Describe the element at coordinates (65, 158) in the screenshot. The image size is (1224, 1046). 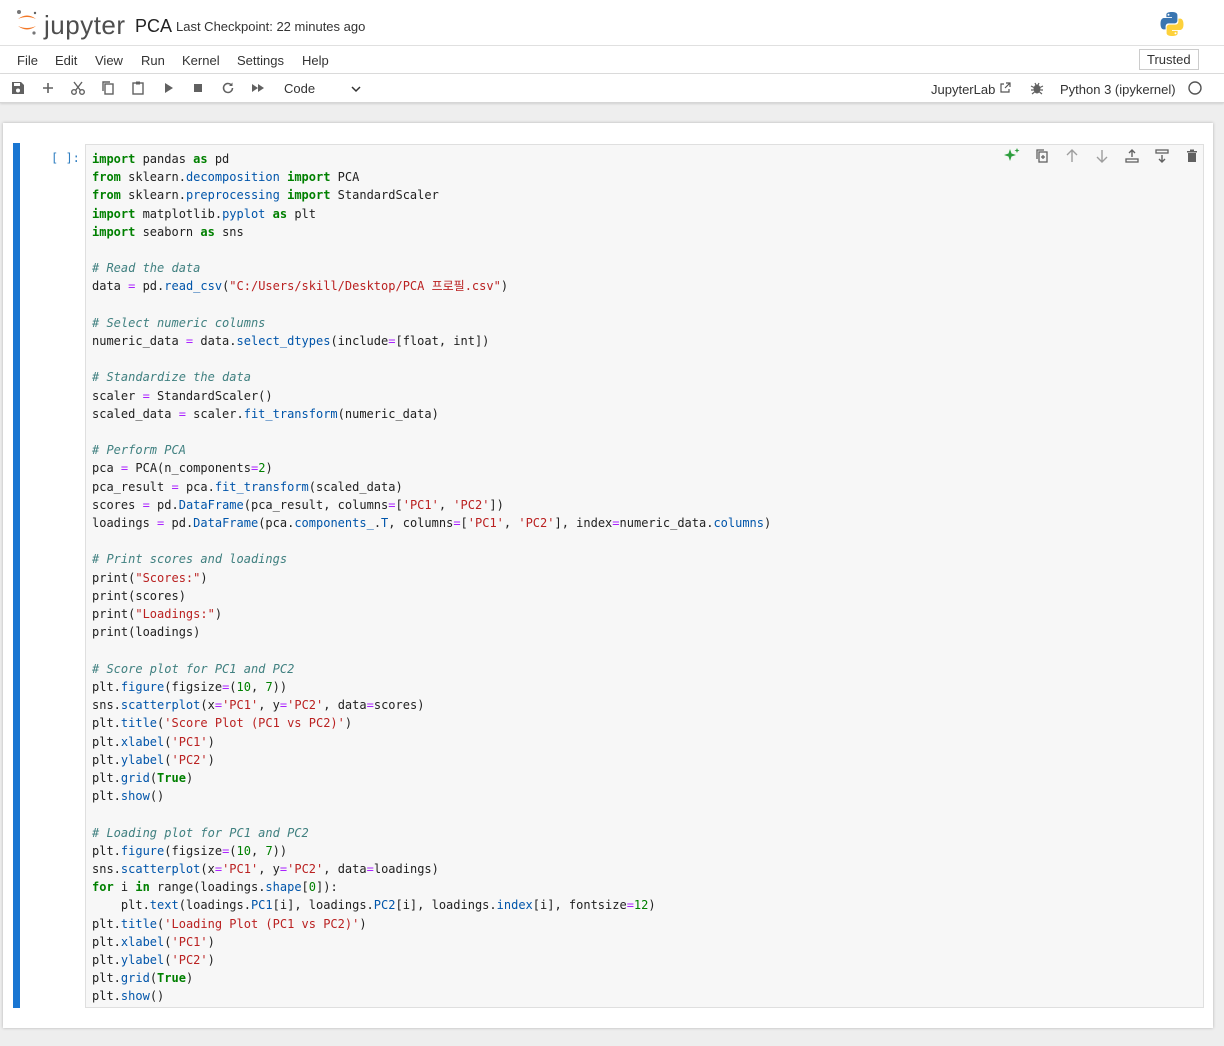
I see `cell-input-prompt: [ ]:` at that location.